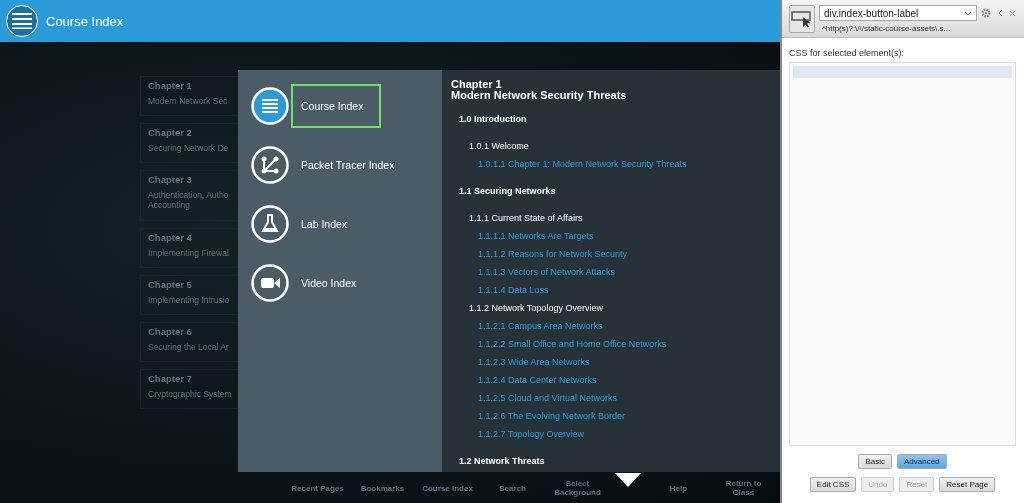 This screenshot has width=1024, height=503. Describe the element at coordinates (1000, 13) in the screenshot. I see `collapse-icon` at that location.